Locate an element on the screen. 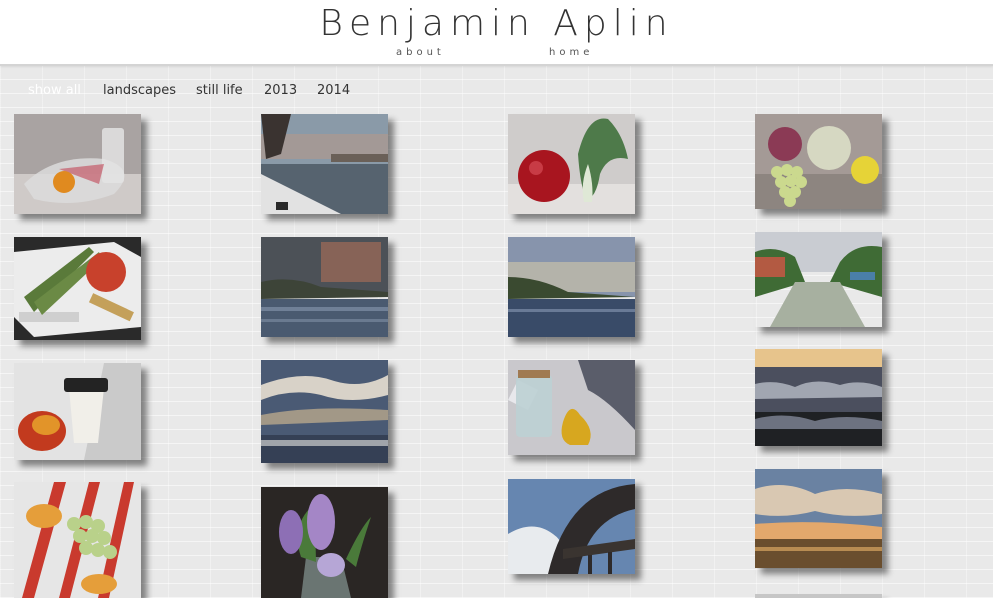 The image size is (993, 598). nav-about-link: about is located at coordinates (420, 52).